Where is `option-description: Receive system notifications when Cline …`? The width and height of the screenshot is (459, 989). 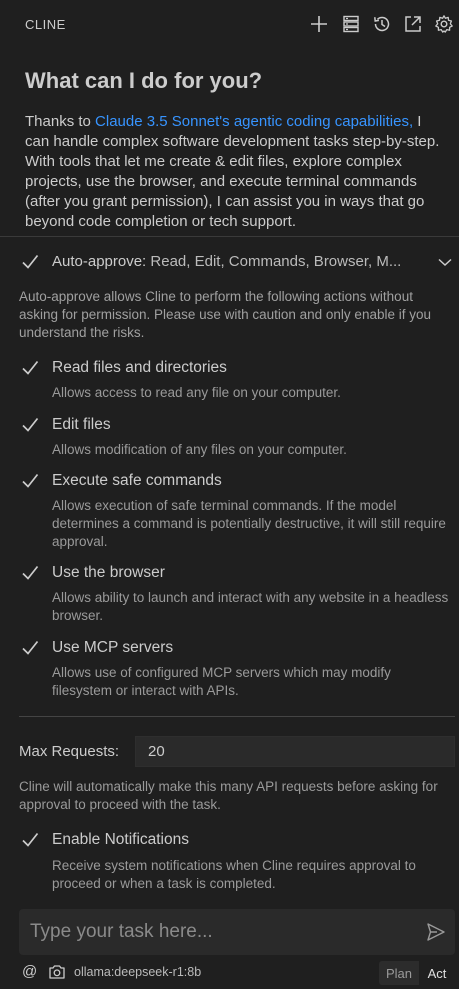 option-description: Receive system notifications when Cline … is located at coordinates (234, 874).